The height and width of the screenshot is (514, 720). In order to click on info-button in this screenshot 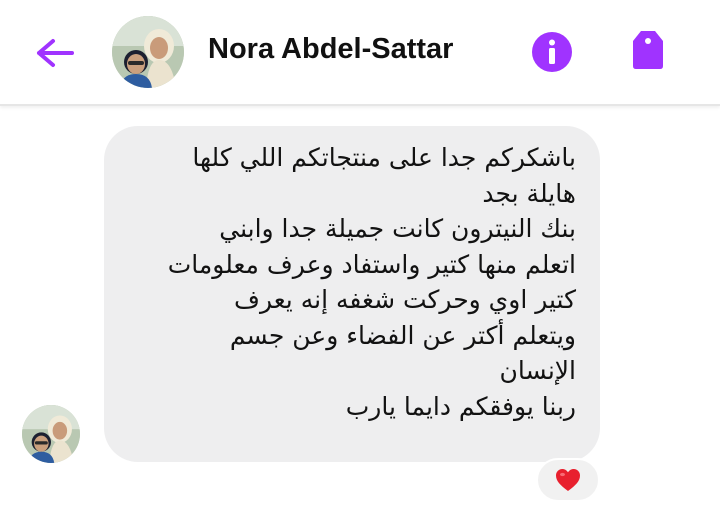, I will do `click(552, 52)`.